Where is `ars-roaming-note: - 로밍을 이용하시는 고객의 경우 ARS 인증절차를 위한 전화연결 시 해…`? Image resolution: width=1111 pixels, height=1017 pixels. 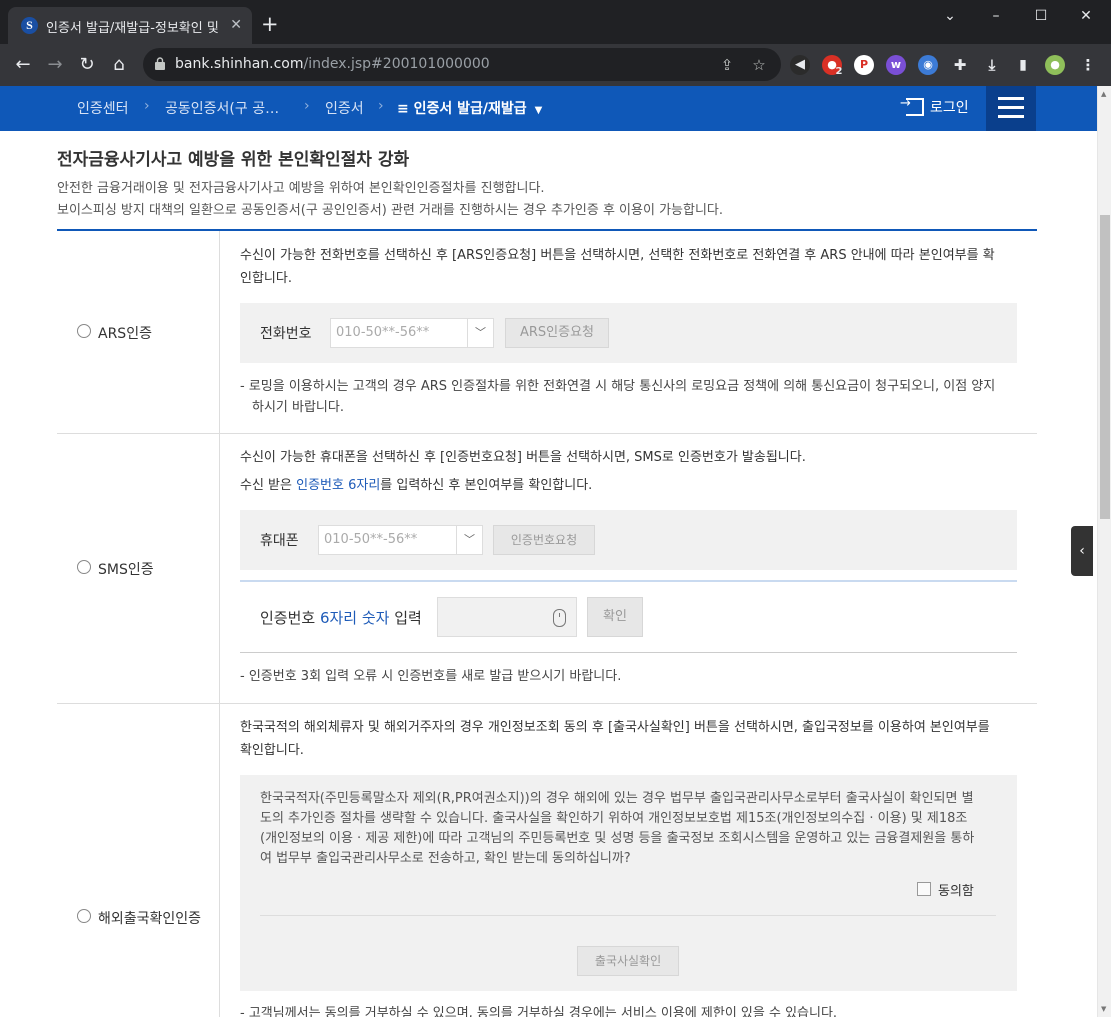 ars-roaming-note: - 로밍을 이용하시는 고객의 경우 ARS 인증절차를 위한 전화연결 시 해… is located at coordinates (618, 386).